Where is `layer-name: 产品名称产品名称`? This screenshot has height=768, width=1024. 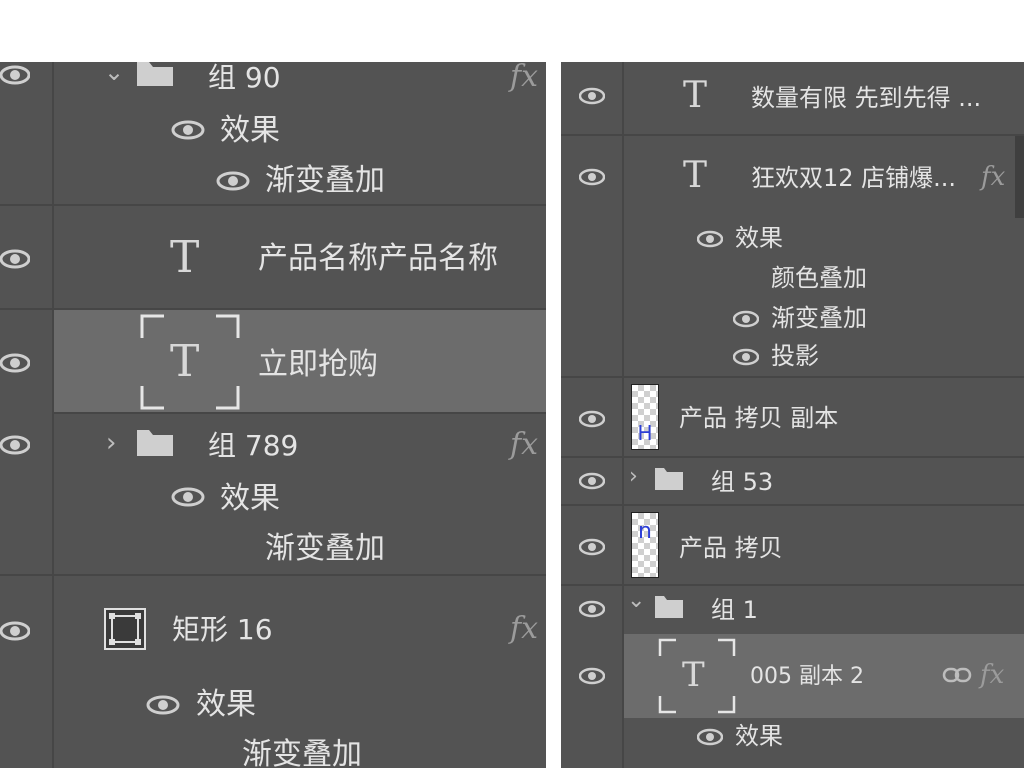
layer-name: 产品名称产品名称 is located at coordinates (378, 258).